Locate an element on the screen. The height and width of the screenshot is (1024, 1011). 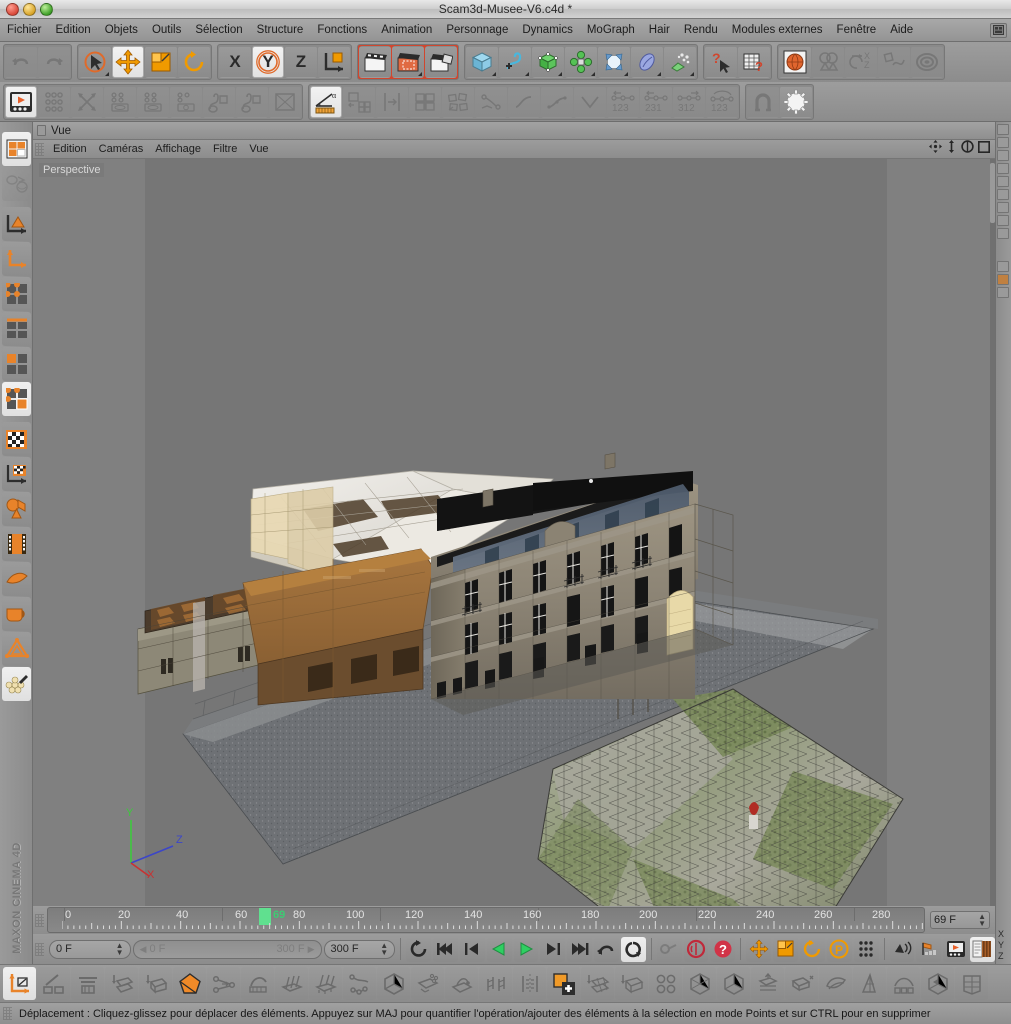
optimize-button is located at coordinates (767, 983).